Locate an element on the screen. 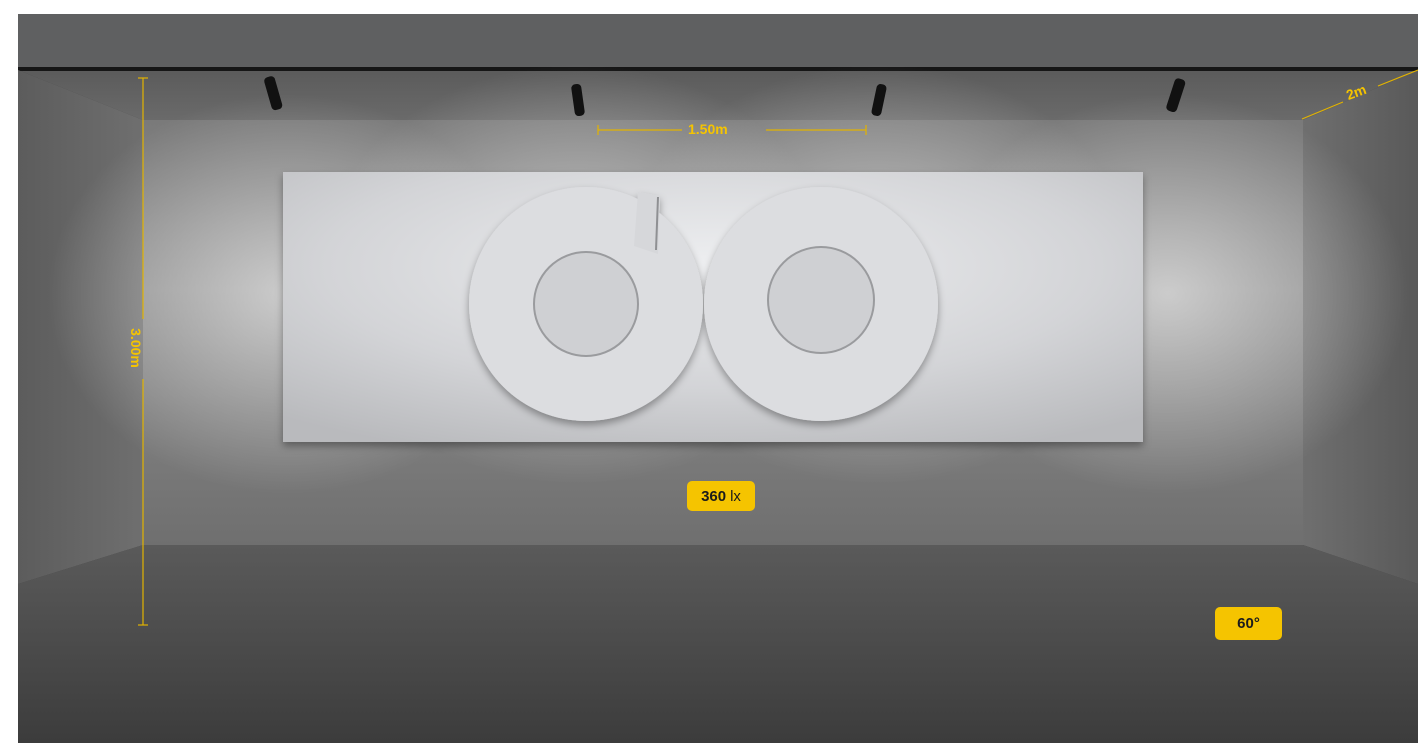 This screenshot has height=743, width=1418. beam-spacing-label: 1.50m is located at coordinates (708, 129).